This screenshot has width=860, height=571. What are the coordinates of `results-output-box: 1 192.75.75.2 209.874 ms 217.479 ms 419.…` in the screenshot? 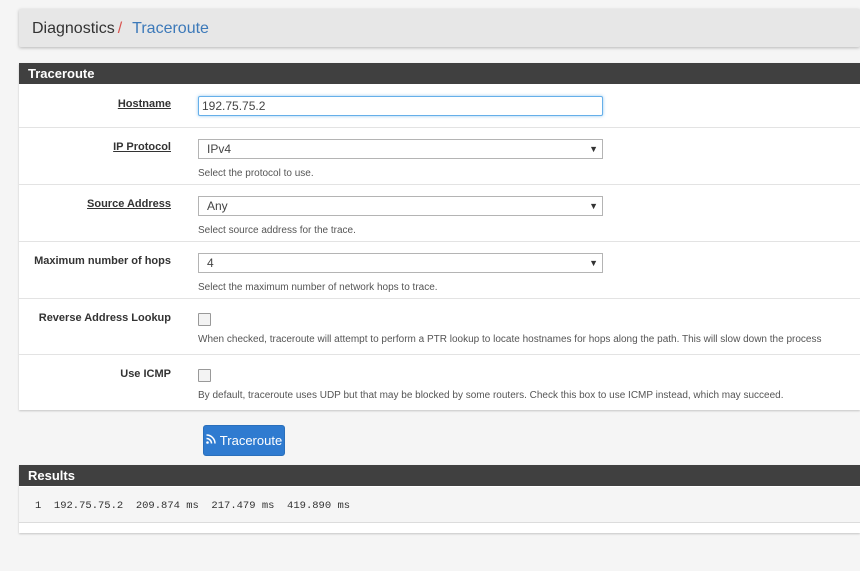 It's located at (439, 505).